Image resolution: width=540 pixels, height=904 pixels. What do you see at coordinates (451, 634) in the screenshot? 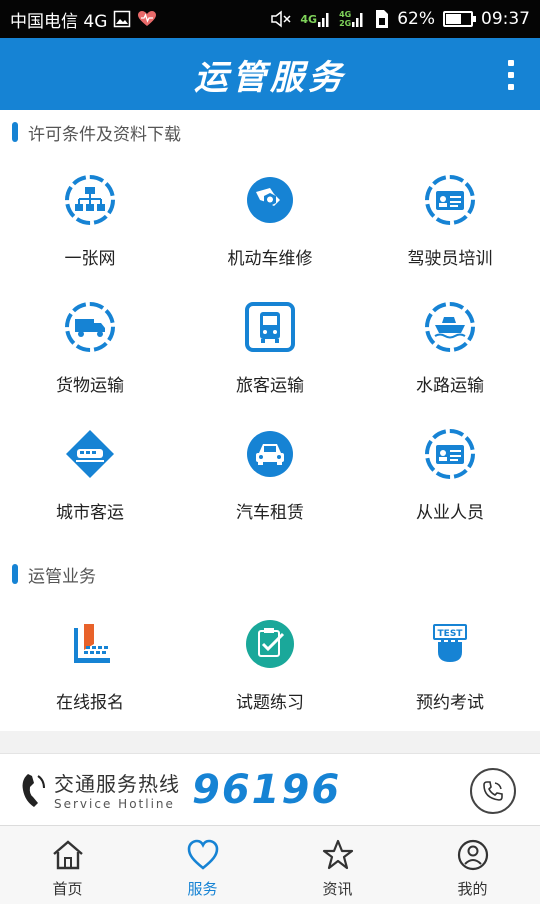
I see `svg-text: TEST` at bounding box center [451, 634].